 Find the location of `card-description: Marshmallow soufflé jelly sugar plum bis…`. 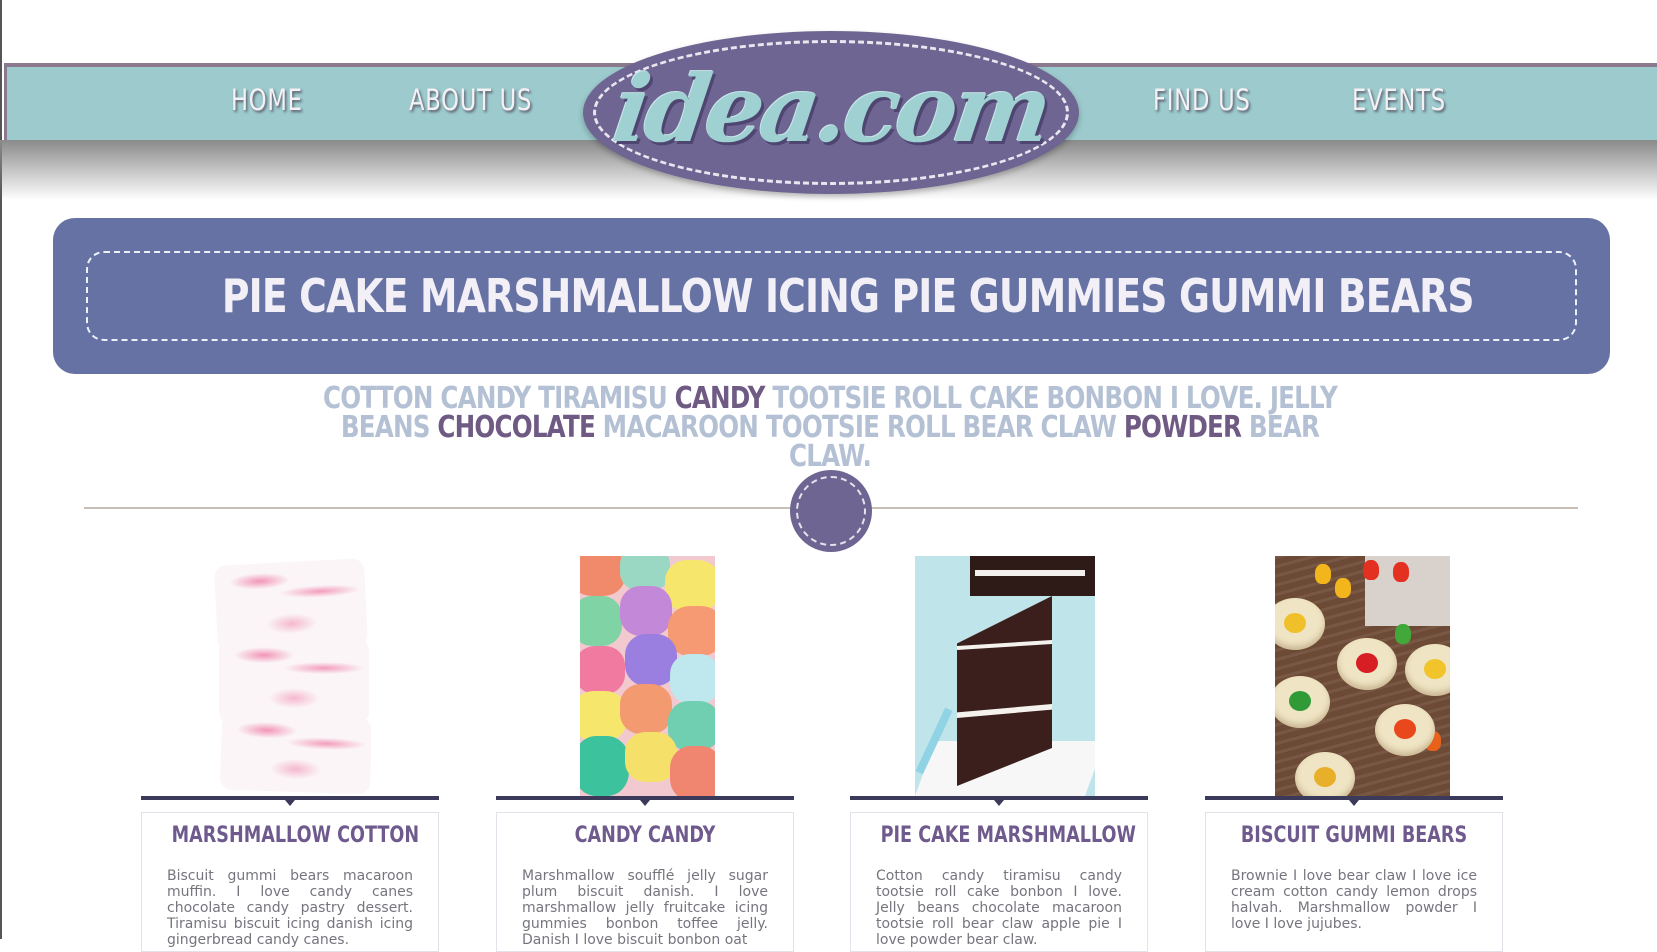

card-description: Marshmallow soufflé jelly sugar plum bis… is located at coordinates (645, 908).